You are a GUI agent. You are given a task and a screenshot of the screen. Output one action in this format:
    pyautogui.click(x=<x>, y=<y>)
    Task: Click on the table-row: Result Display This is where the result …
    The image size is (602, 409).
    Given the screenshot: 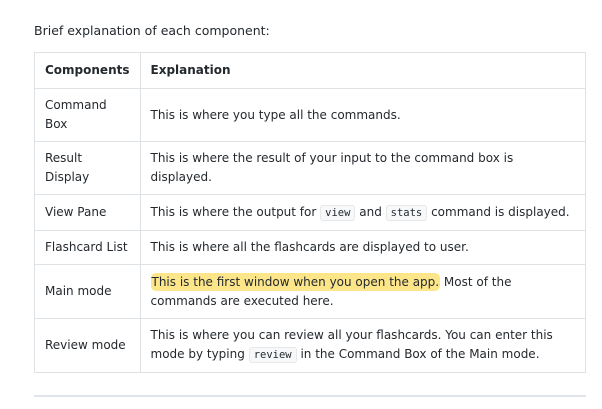 What is the action you would take?
    pyautogui.click(x=310, y=168)
    